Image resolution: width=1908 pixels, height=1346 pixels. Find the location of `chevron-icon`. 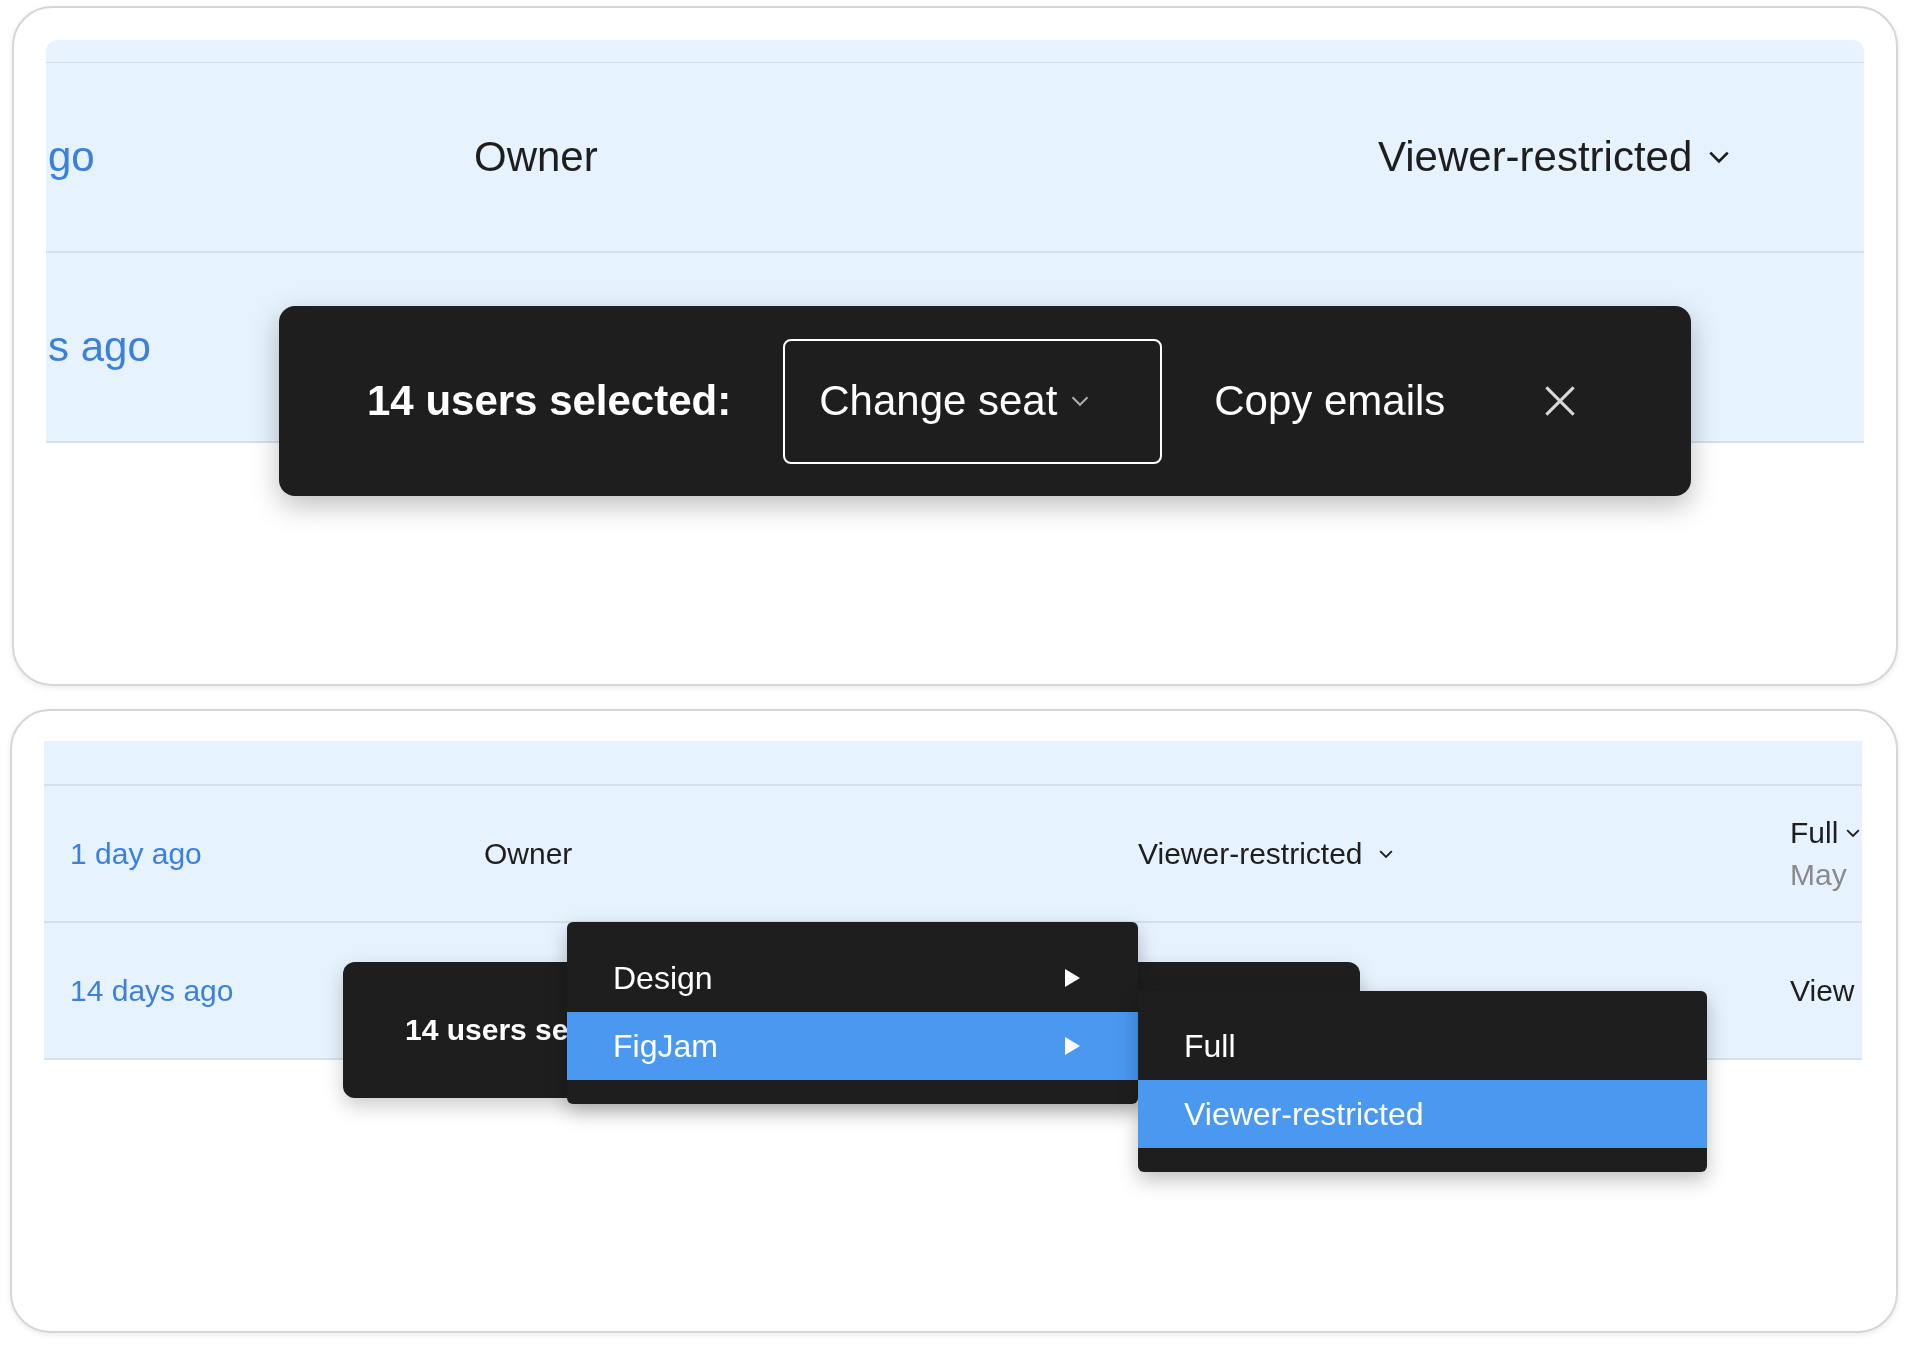

chevron-icon is located at coordinates (1080, 401).